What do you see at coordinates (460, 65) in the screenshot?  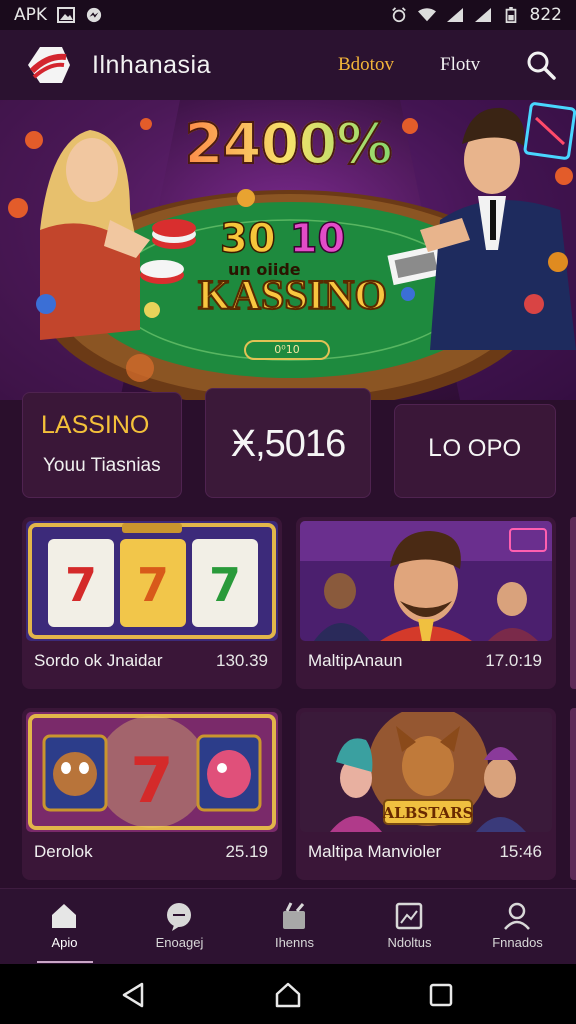 I see `nav-link-flotv: Flotv` at bounding box center [460, 65].